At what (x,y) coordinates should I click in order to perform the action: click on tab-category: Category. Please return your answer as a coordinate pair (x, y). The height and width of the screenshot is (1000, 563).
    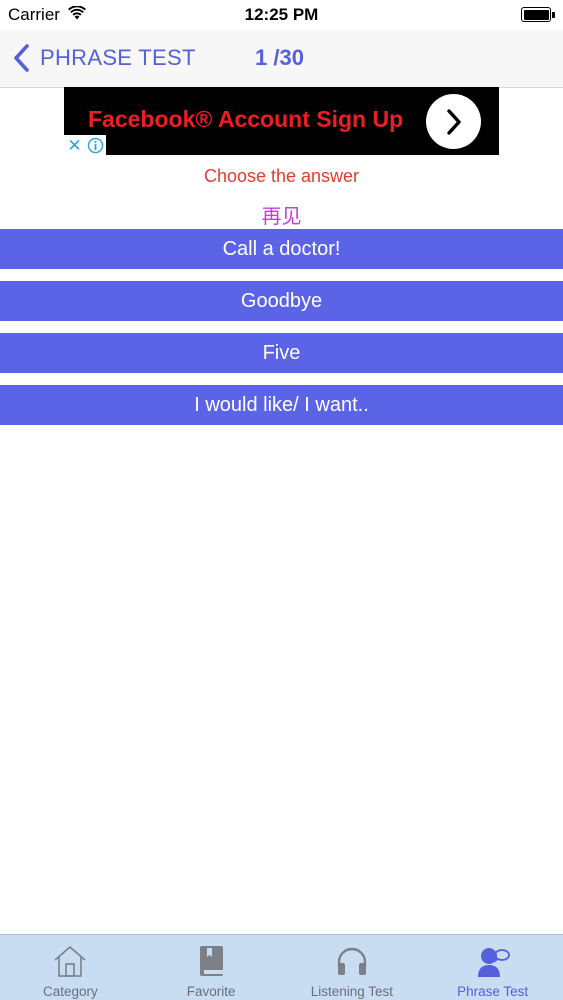
    Looking at the image, I should click on (70, 967).